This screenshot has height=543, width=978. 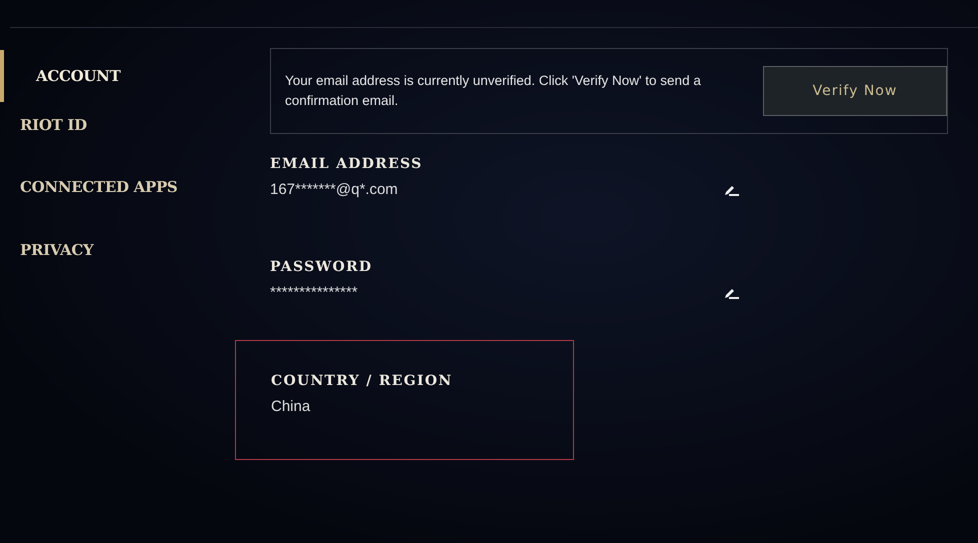 What do you see at coordinates (855, 91) in the screenshot?
I see `verify-button: Verify Now` at bounding box center [855, 91].